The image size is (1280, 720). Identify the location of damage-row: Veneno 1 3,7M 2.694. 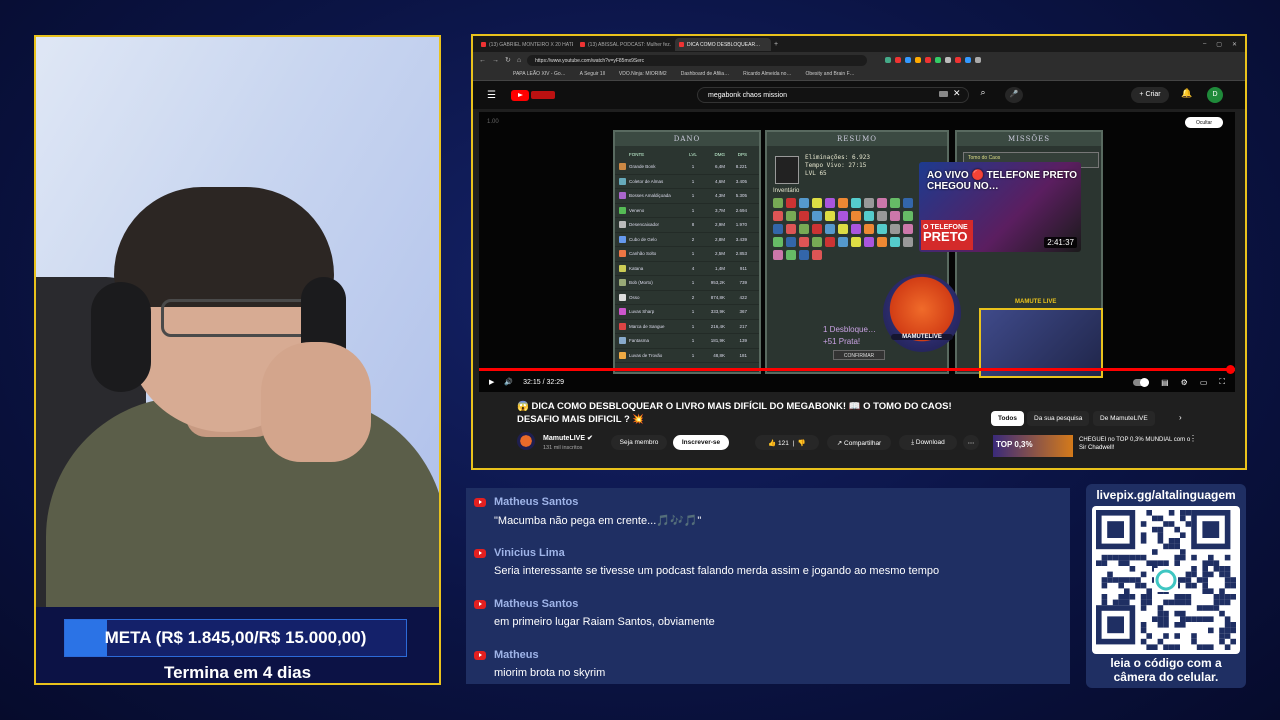
(687, 211).